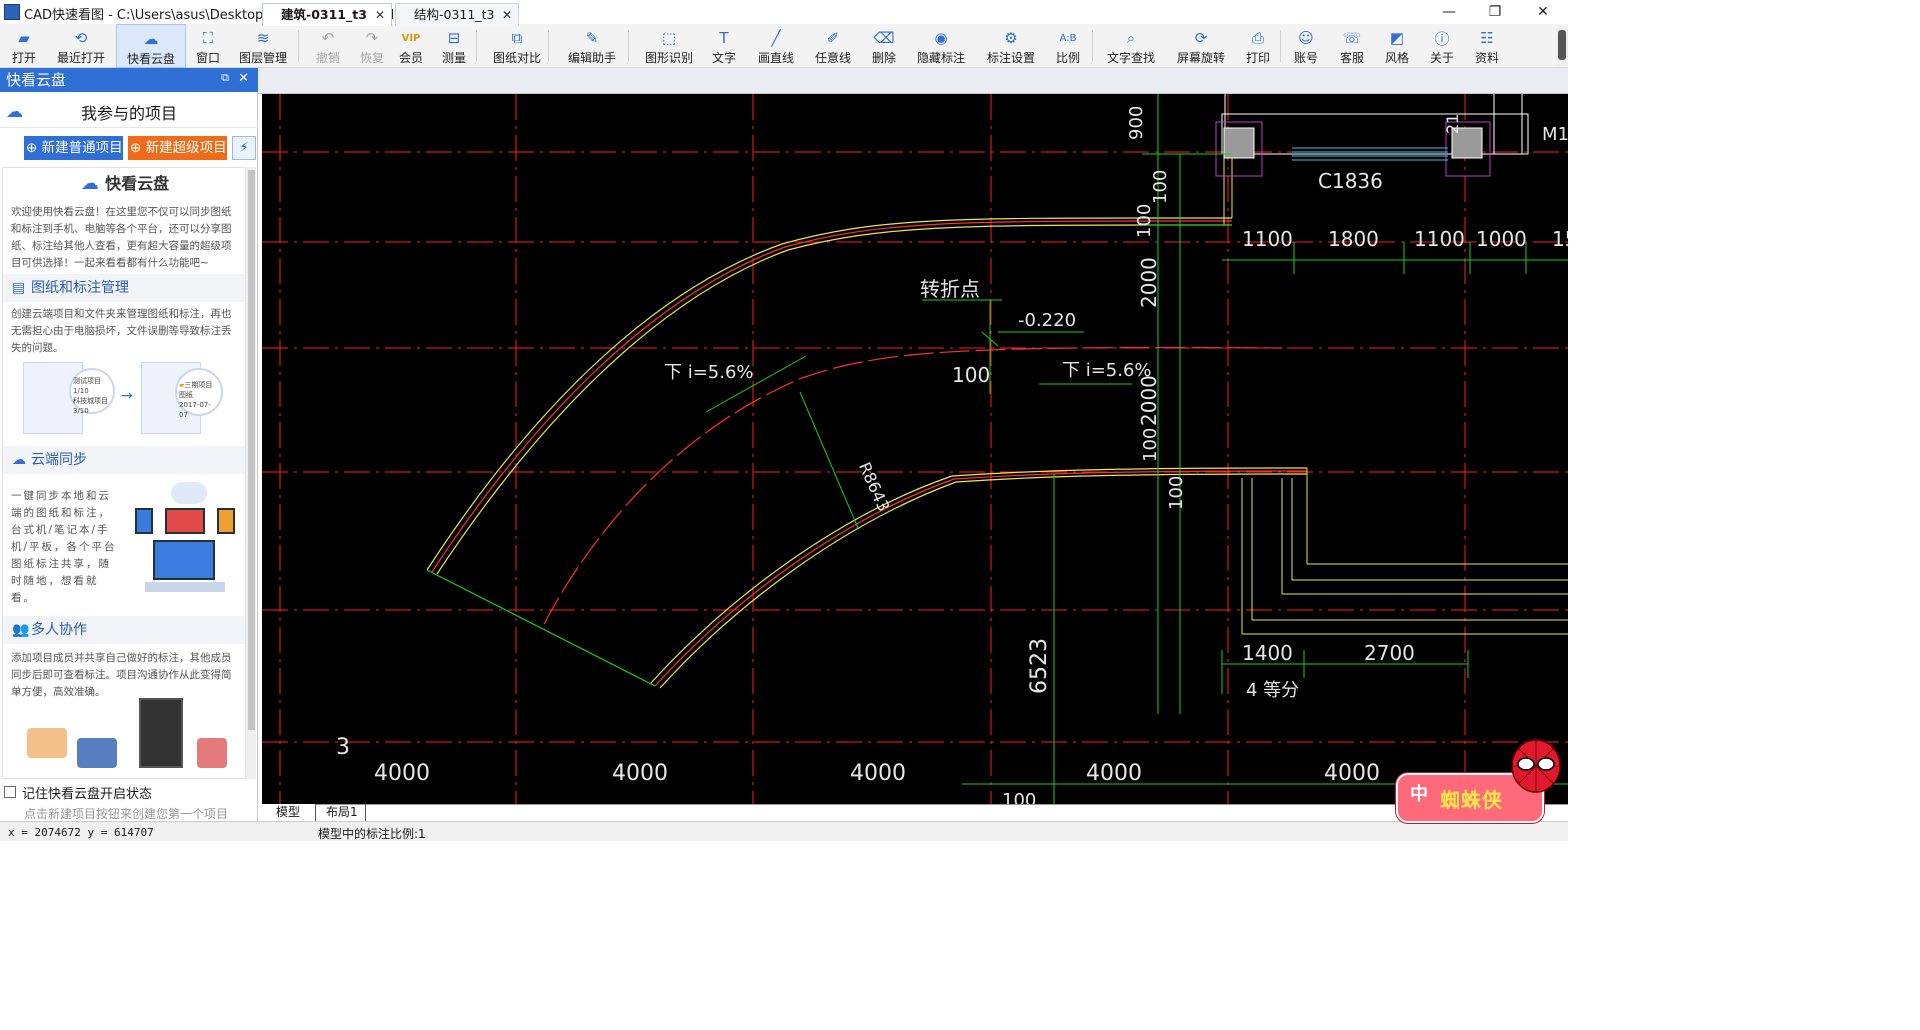 This screenshot has height=1030, width=1920. What do you see at coordinates (1536, 766) in the screenshot?
I see `spider-mascot-icon` at bounding box center [1536, 766].